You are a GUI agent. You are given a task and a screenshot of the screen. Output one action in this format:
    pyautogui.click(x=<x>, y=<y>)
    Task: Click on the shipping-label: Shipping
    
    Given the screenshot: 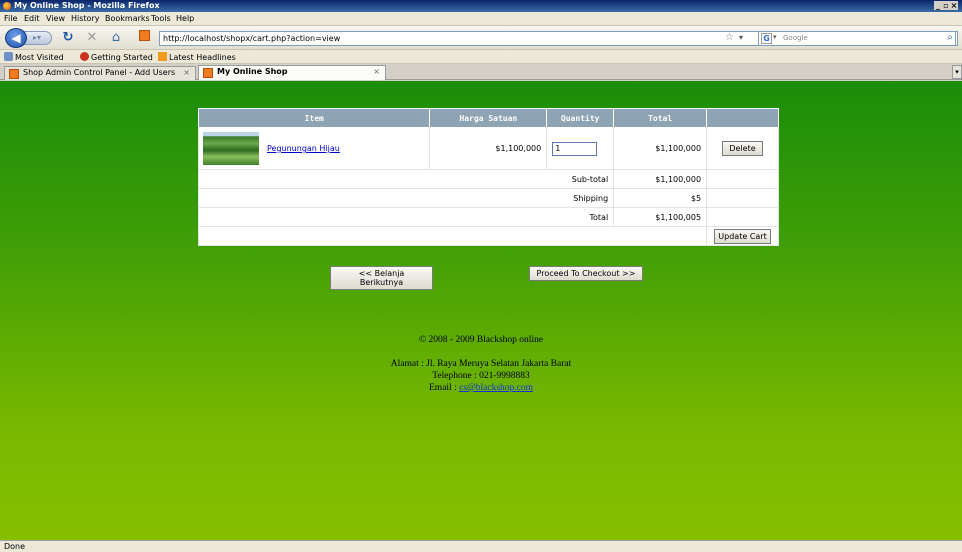 What is the action you would take?
    pyautogui.click(x=406, y=198)
    